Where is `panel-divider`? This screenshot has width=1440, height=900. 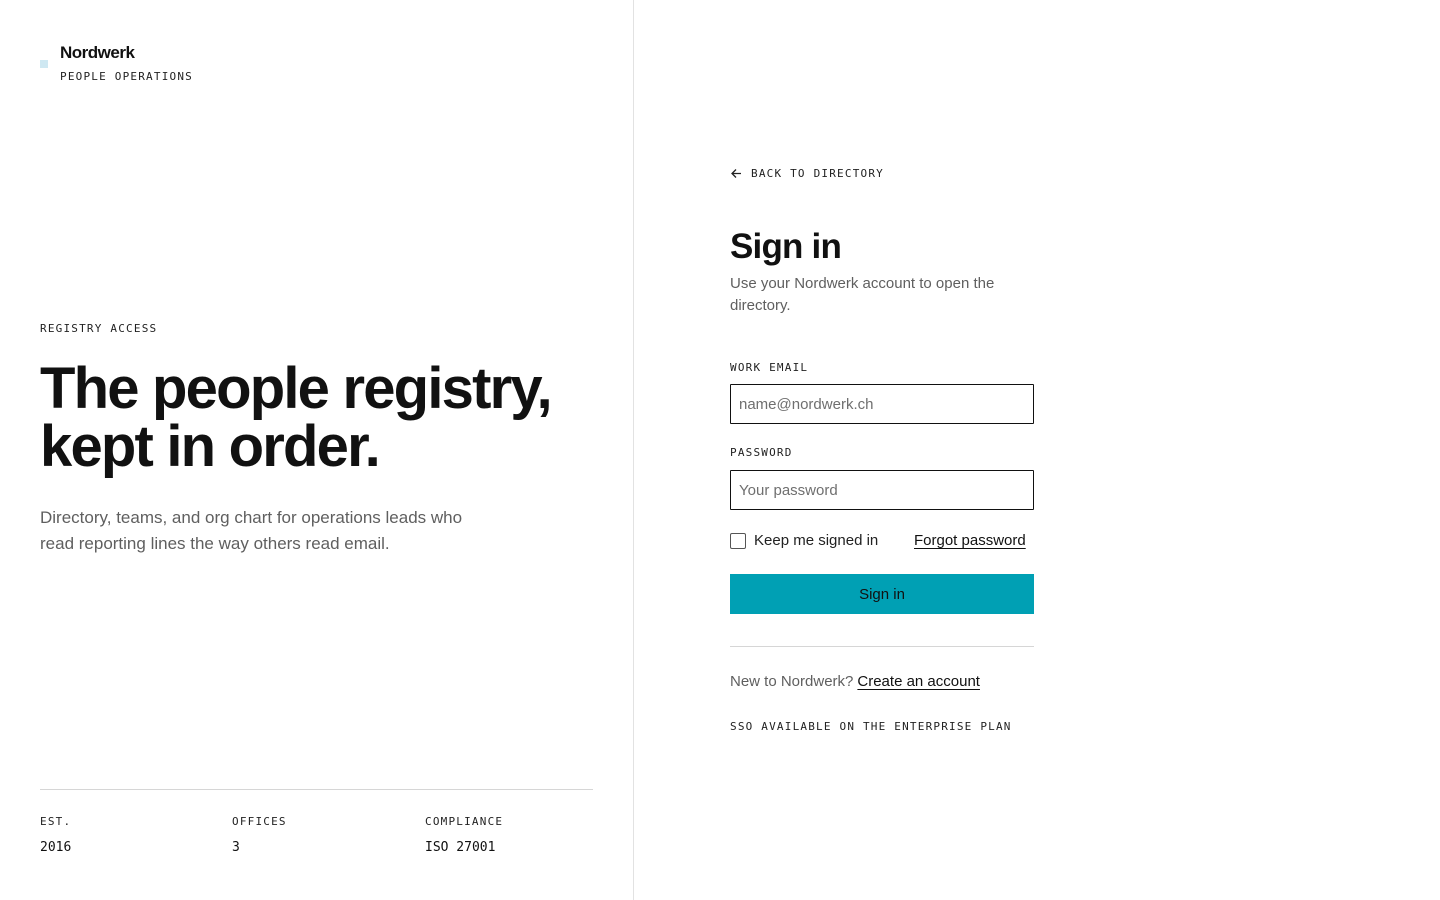 panel-divider is located at coordinates (633, 450).